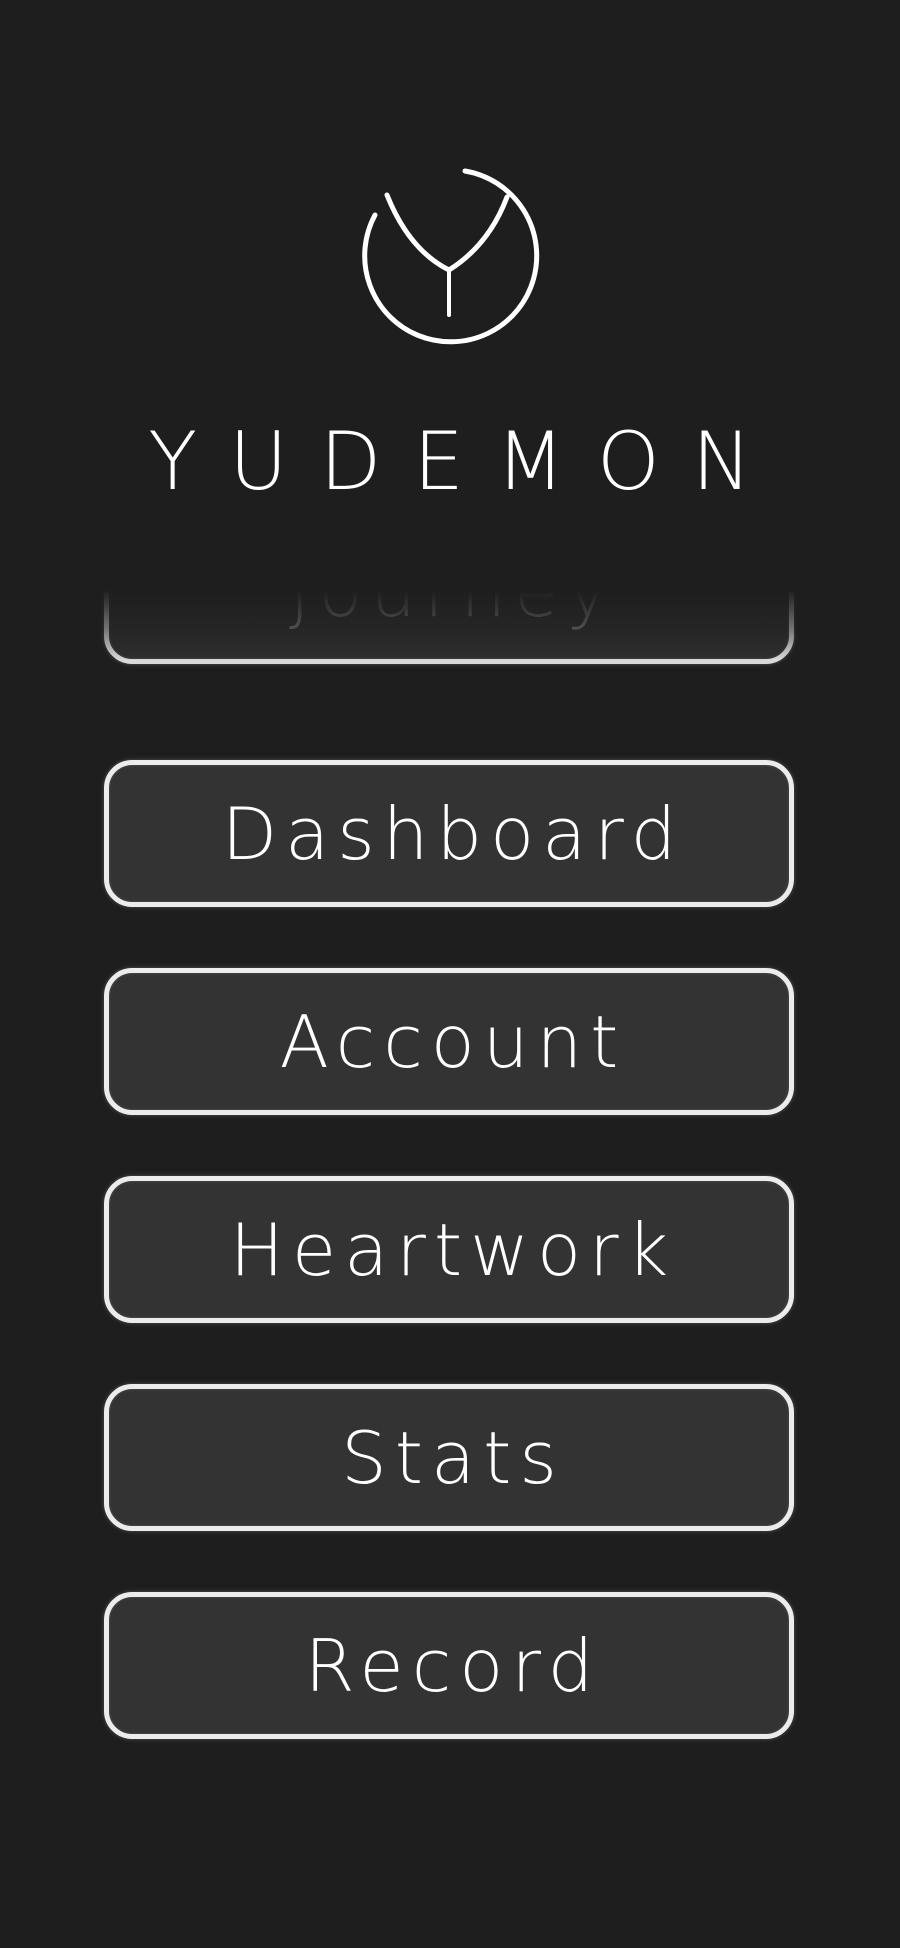 The width and height of the screenshot is (900, 1948). I want to click on menu-button-heartwork: Heartwork, so click(449, 1249).